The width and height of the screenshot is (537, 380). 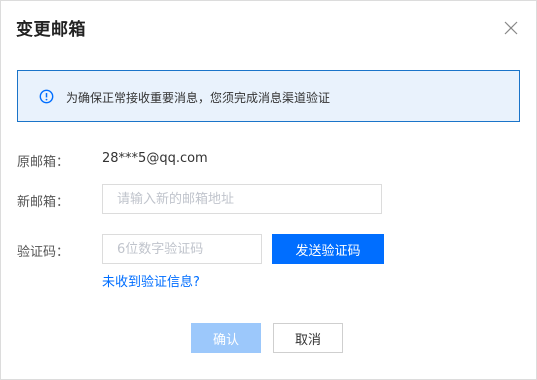 I want to click on dialog-title: 变更邮箱, so click(x=51, y=30).